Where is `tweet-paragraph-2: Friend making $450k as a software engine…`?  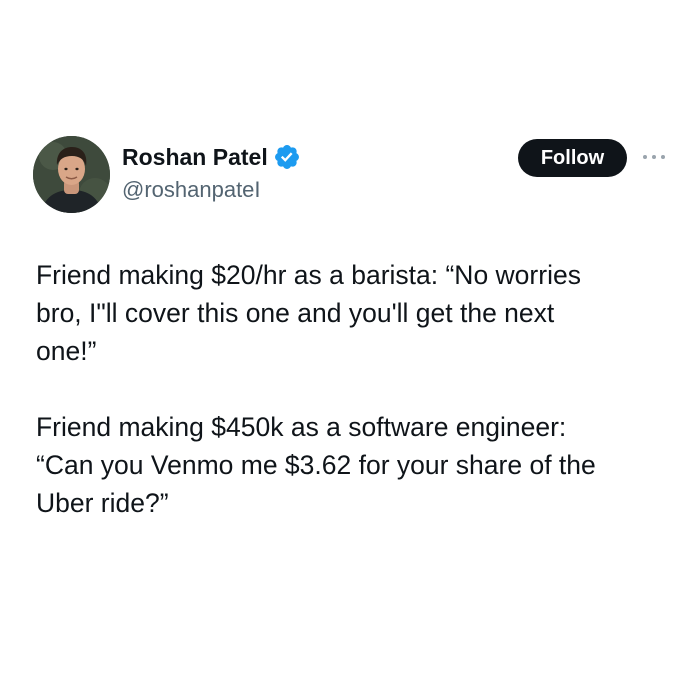 tweet-paragraph-2: Friend making $450k as a software engine… is located at coordinates (316, 465).